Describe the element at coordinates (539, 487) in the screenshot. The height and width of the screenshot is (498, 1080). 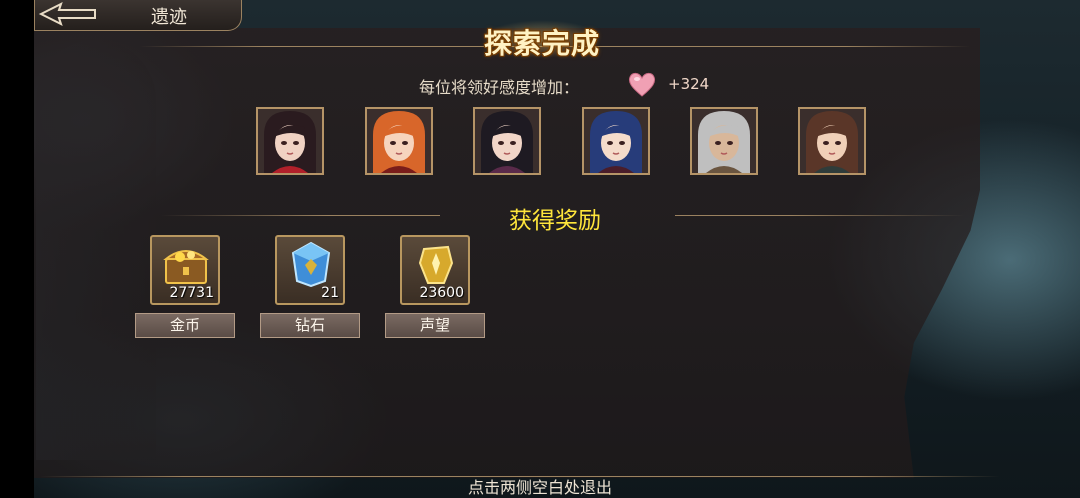
I see `exit-hint: 点击两侧空白处退出` at that location.